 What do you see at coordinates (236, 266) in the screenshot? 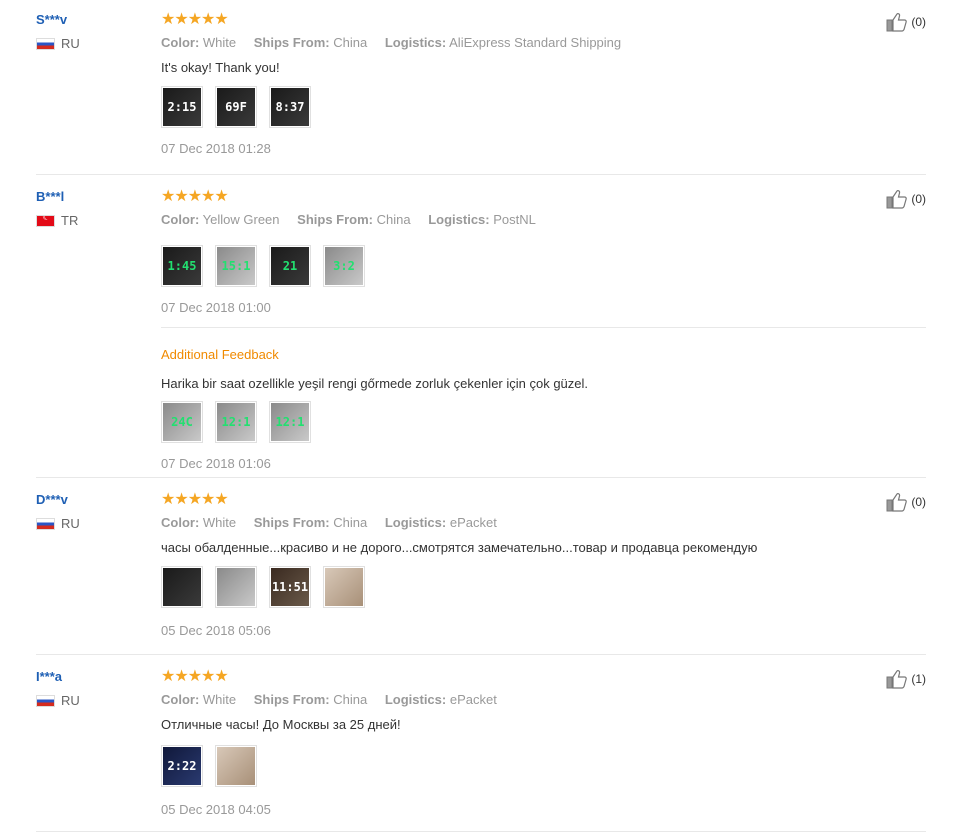
I see `review-photo: 15:1` at bounding box center [236, 266].